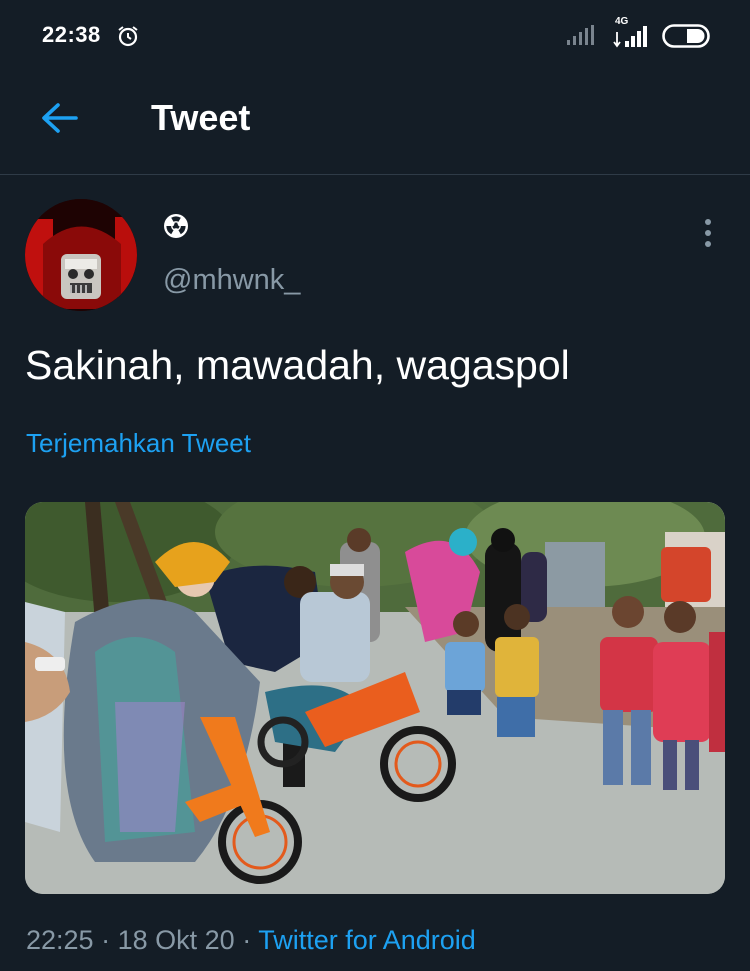  Describe the element at coordinates (375, 35) in the screenshot. I see `status-bar: 22:38 4G` at that location.